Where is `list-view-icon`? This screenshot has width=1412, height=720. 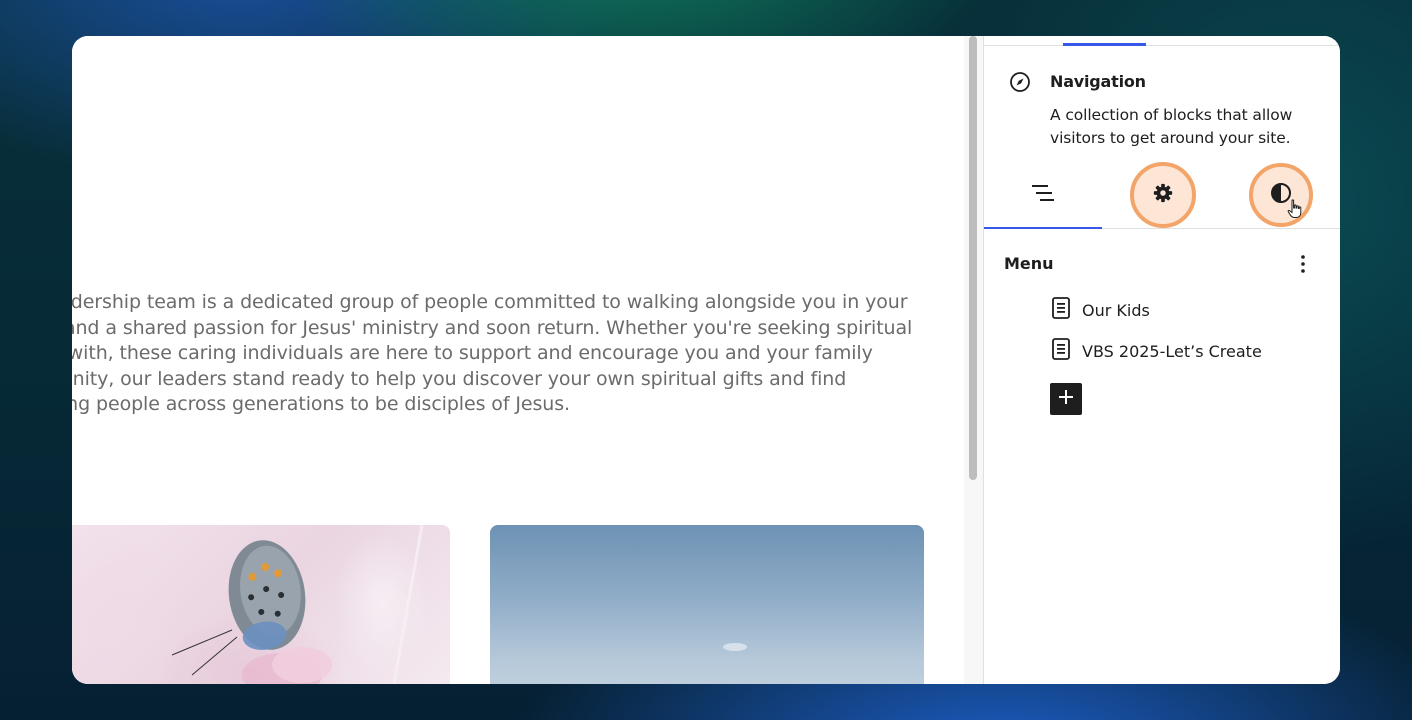
list-view-icon is located at coordinates (1043, 195).